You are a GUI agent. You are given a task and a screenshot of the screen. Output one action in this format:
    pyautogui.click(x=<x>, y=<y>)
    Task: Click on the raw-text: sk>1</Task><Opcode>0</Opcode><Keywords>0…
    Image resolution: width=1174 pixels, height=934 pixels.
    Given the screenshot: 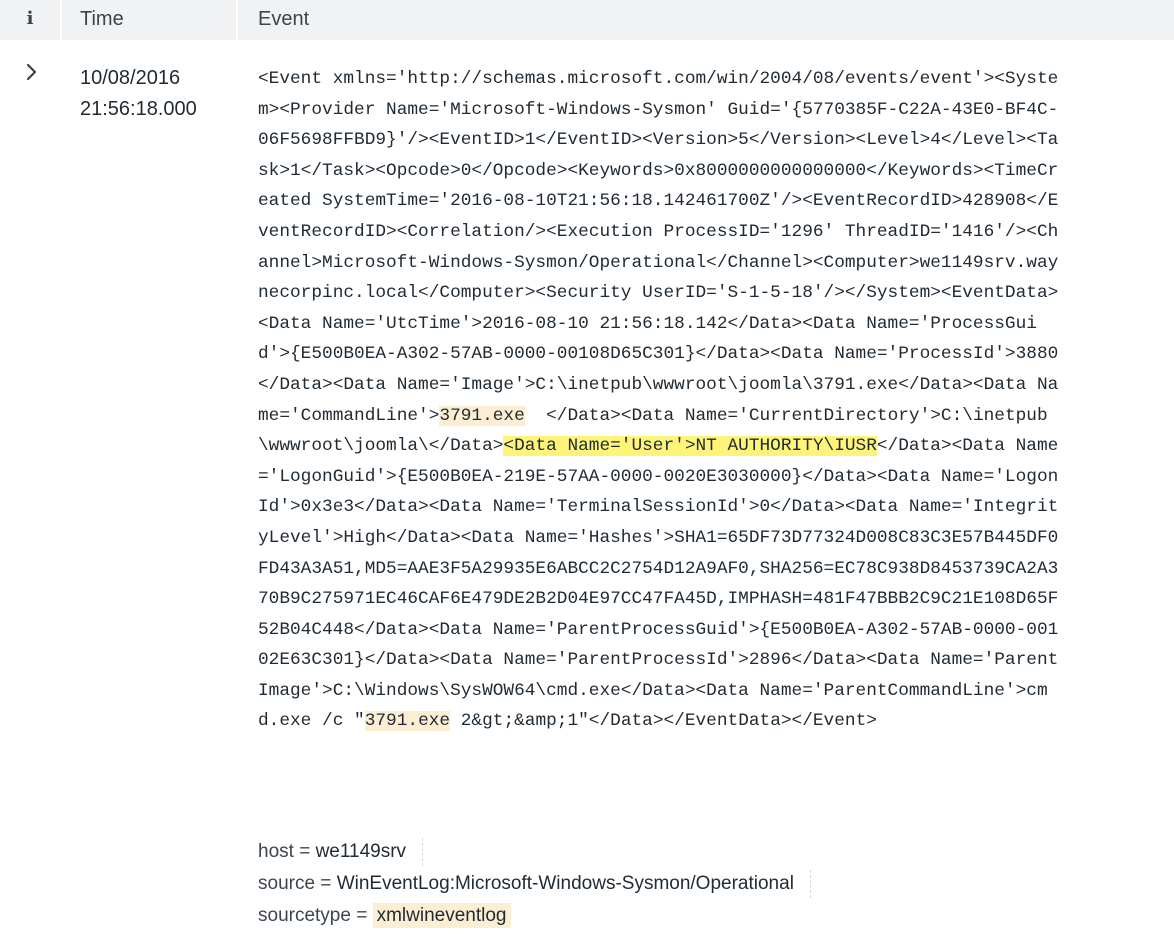 What is the action you would take?
    pyautogui.click(x=658, y=170)
    